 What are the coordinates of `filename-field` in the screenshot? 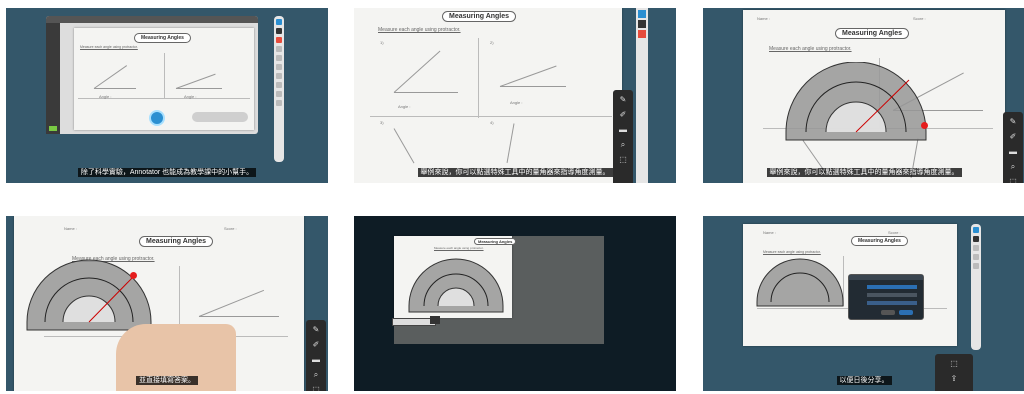 It's located at (892, 287).